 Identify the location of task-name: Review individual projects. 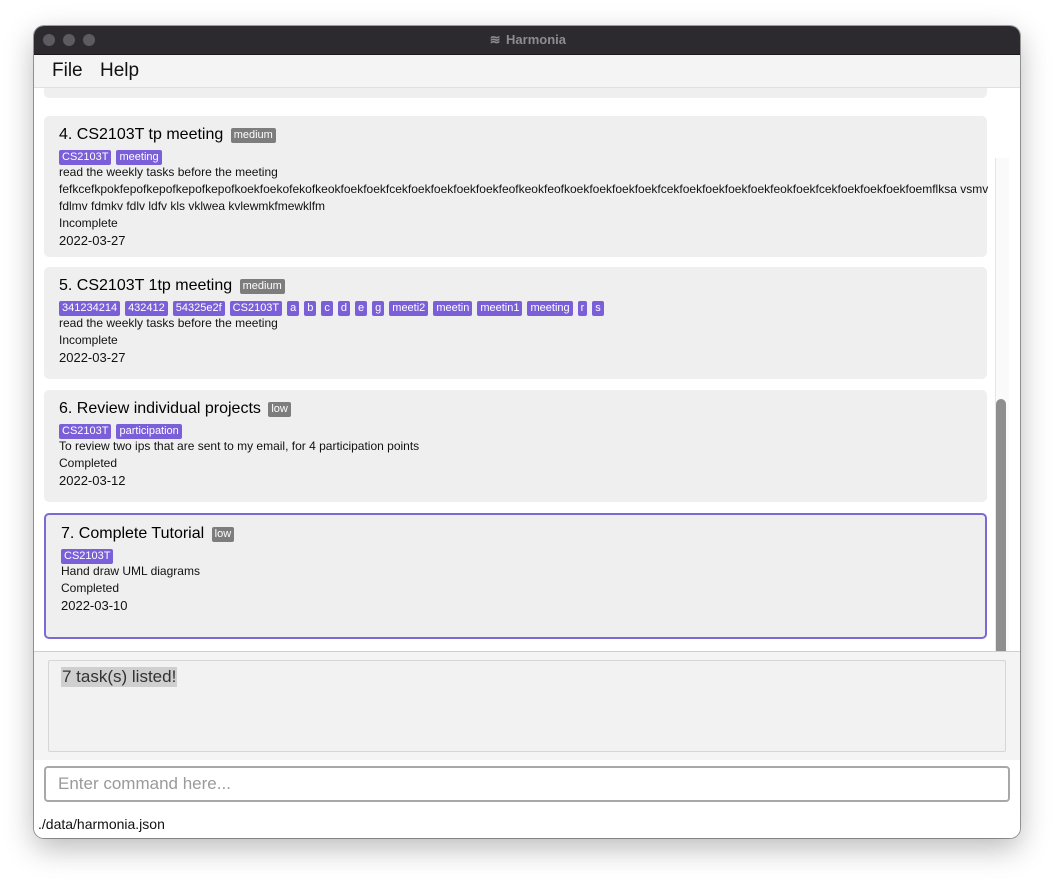
(168, 408).